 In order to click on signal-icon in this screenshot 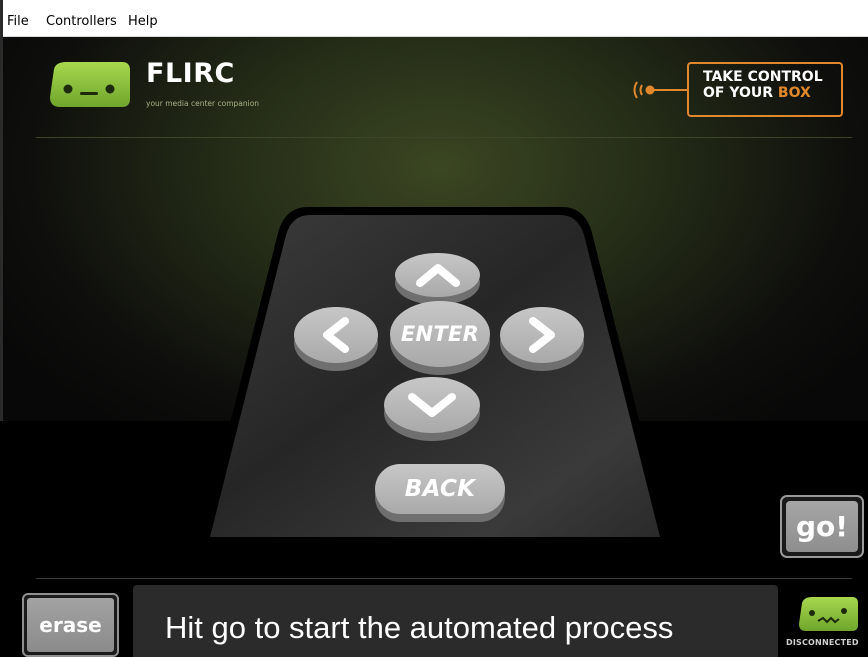, I will do `click(660, 90)`.